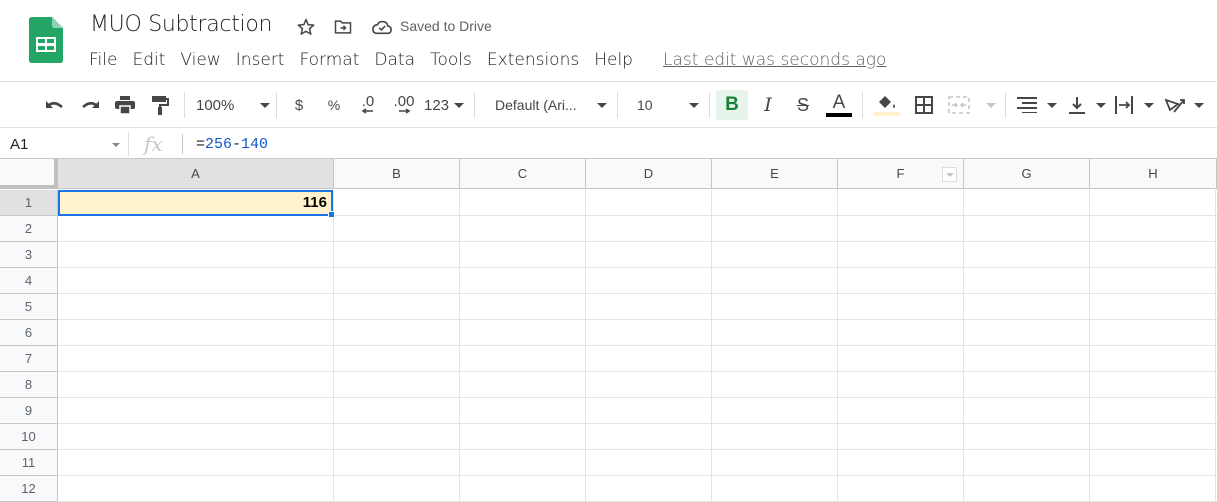 This screenshot has height=502, width=1217. I want to click on row-header-8: 8, so click(29, 385).